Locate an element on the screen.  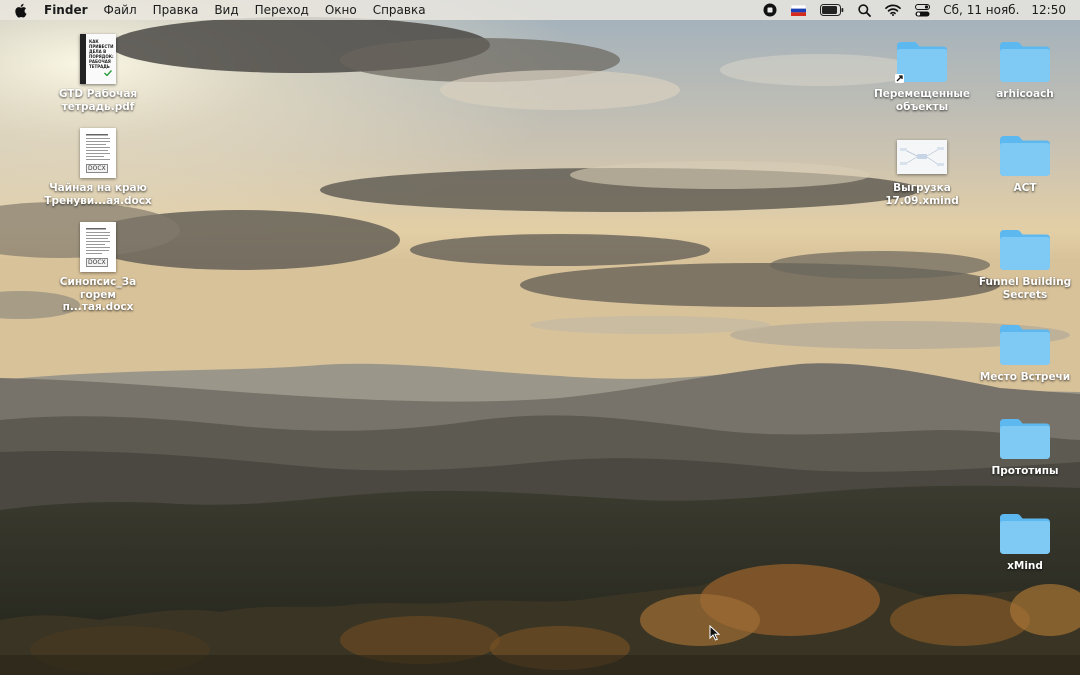
menu-file: Файл is located at coordinates (120, 10).